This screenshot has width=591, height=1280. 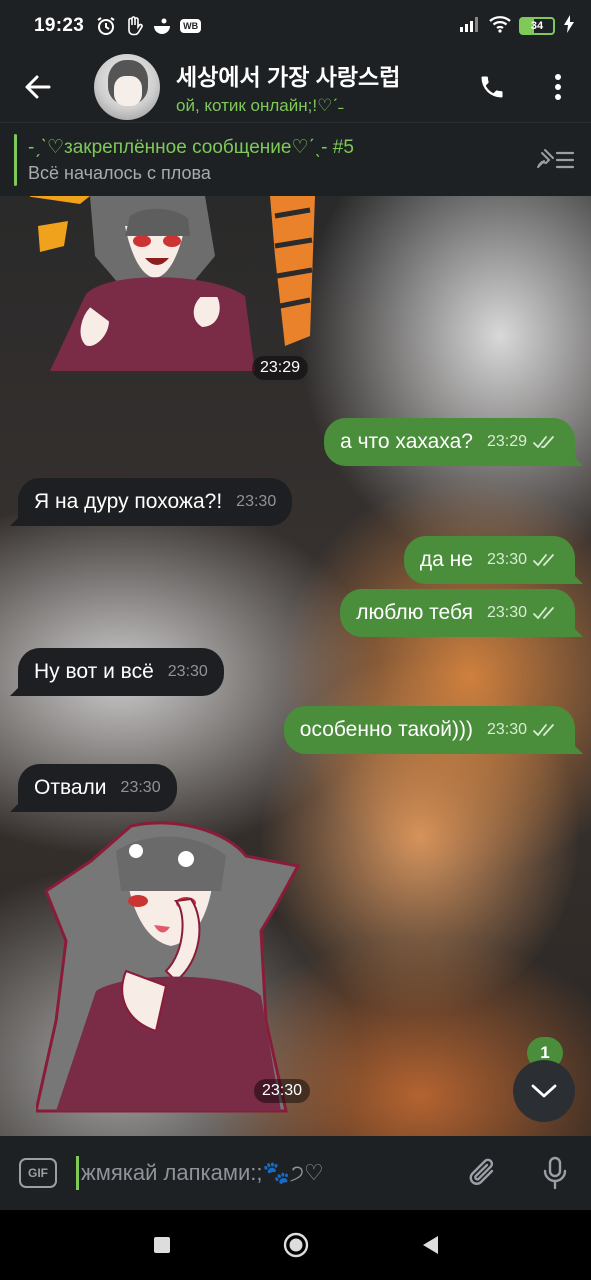 I want to click on scroll-to-bottom-button, so click(x=544, y=1091).